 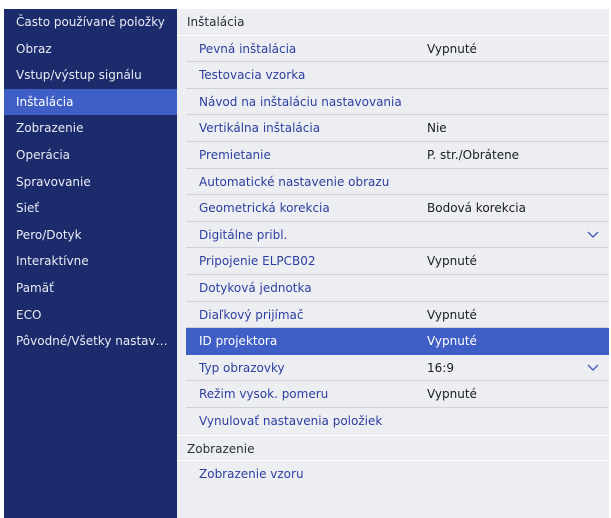 What do you see at coordinates (397, 182) in the screenshot?
I see `setting-row-automaticke-nastavenie: Automatické nastavenie obrazu` at bounding box center [397, 182].